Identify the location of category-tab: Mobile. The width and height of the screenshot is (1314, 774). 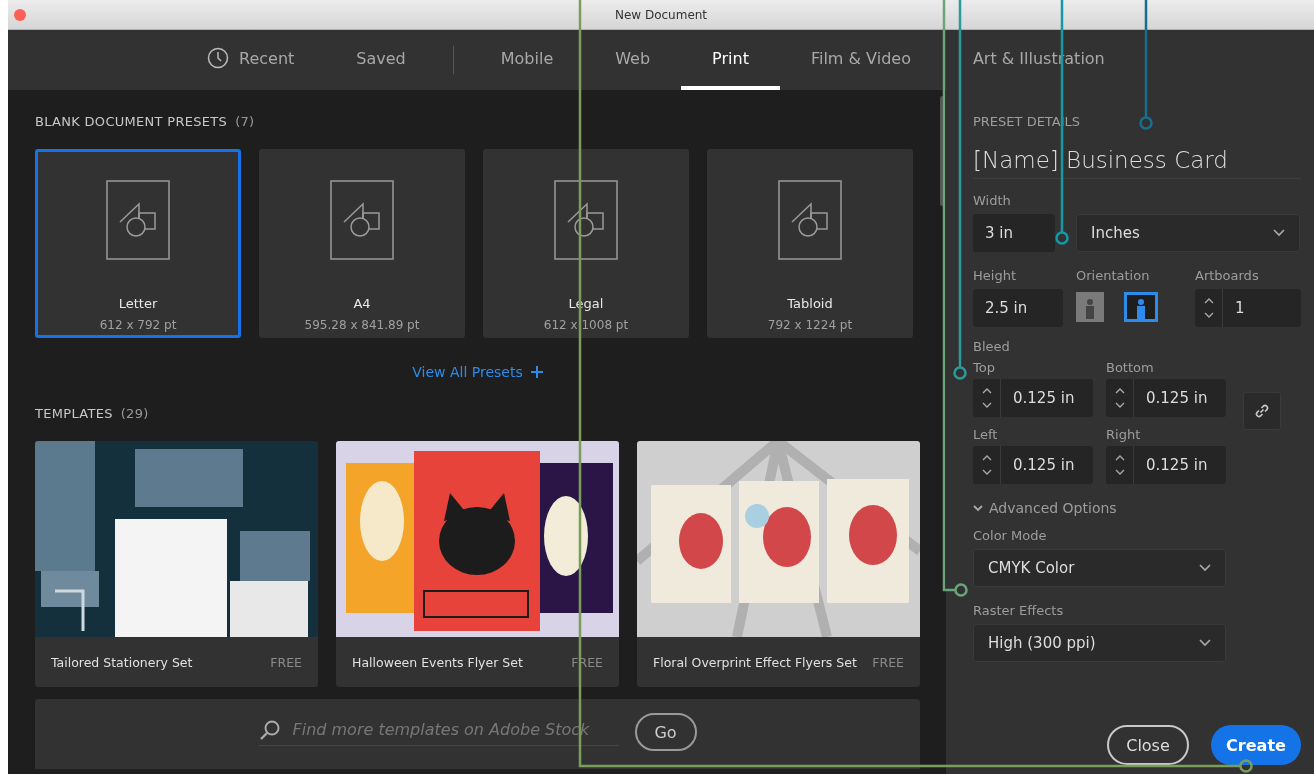
(527, 60).